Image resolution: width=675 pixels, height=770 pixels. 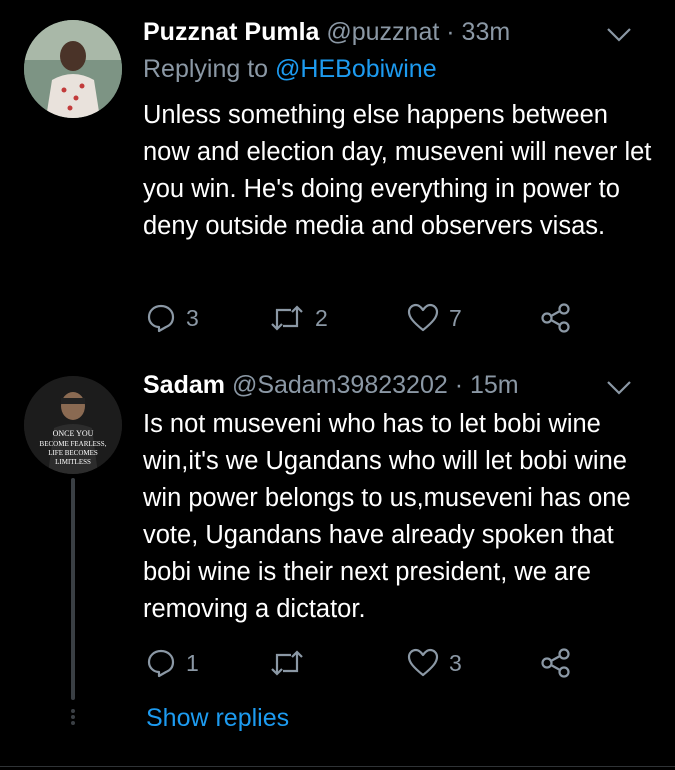 I want to click on like-button: 3, so click(x=434, y=663).